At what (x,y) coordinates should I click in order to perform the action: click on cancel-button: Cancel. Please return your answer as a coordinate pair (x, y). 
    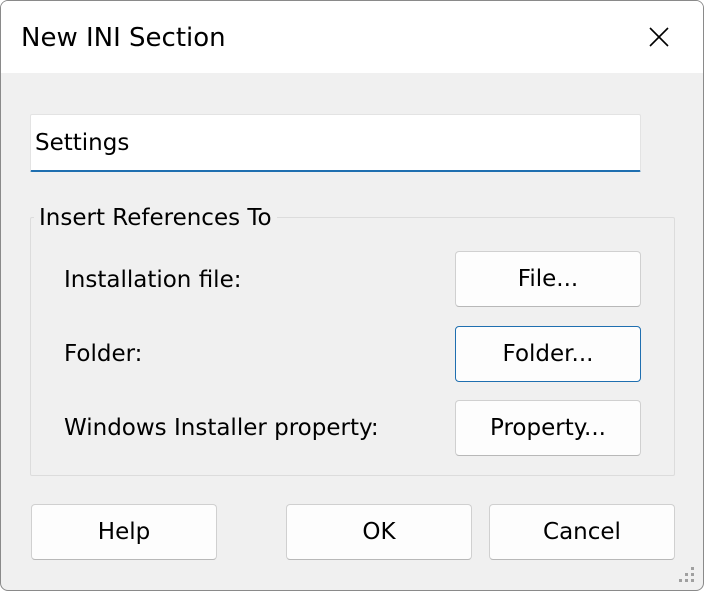
    Looking at the image, I should click on (582, 532).